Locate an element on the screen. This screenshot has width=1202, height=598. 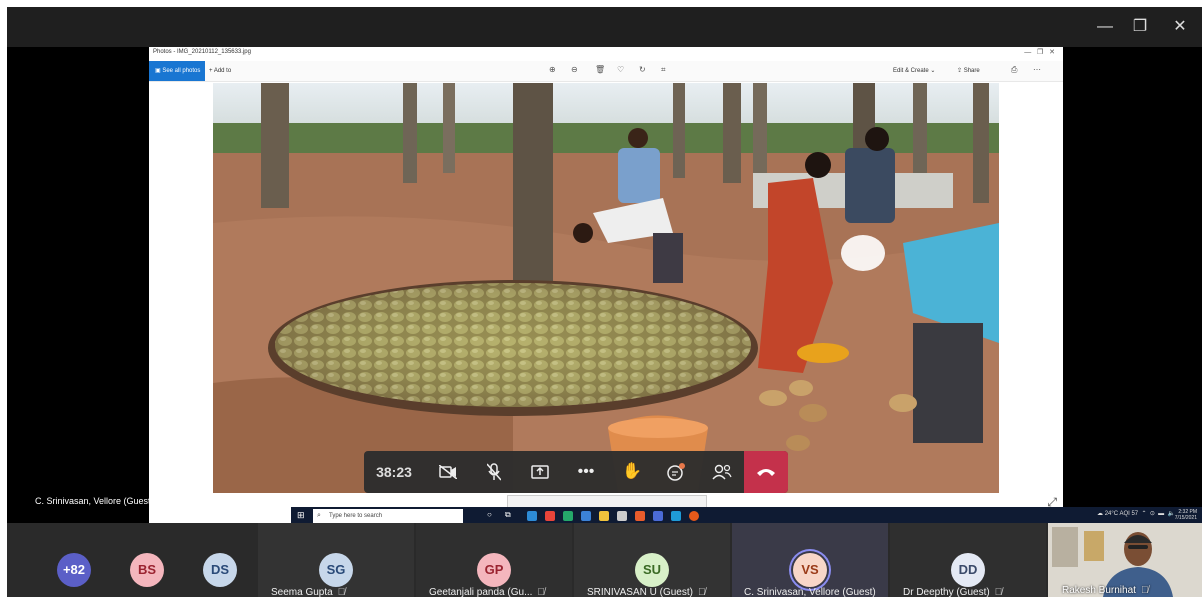
participant-tile: SU SRINIVASAN U (Guest) 🎙̸ is located at coordinates (652, 560).